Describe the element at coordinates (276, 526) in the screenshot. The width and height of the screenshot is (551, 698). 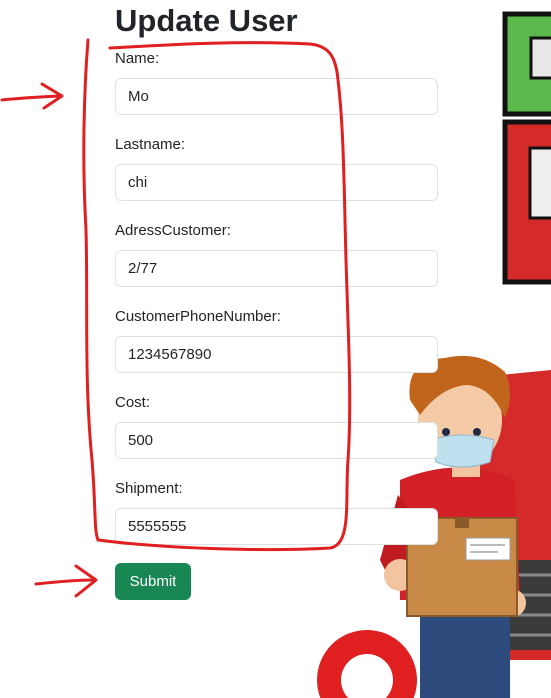
I see `shipment-input` at that location.